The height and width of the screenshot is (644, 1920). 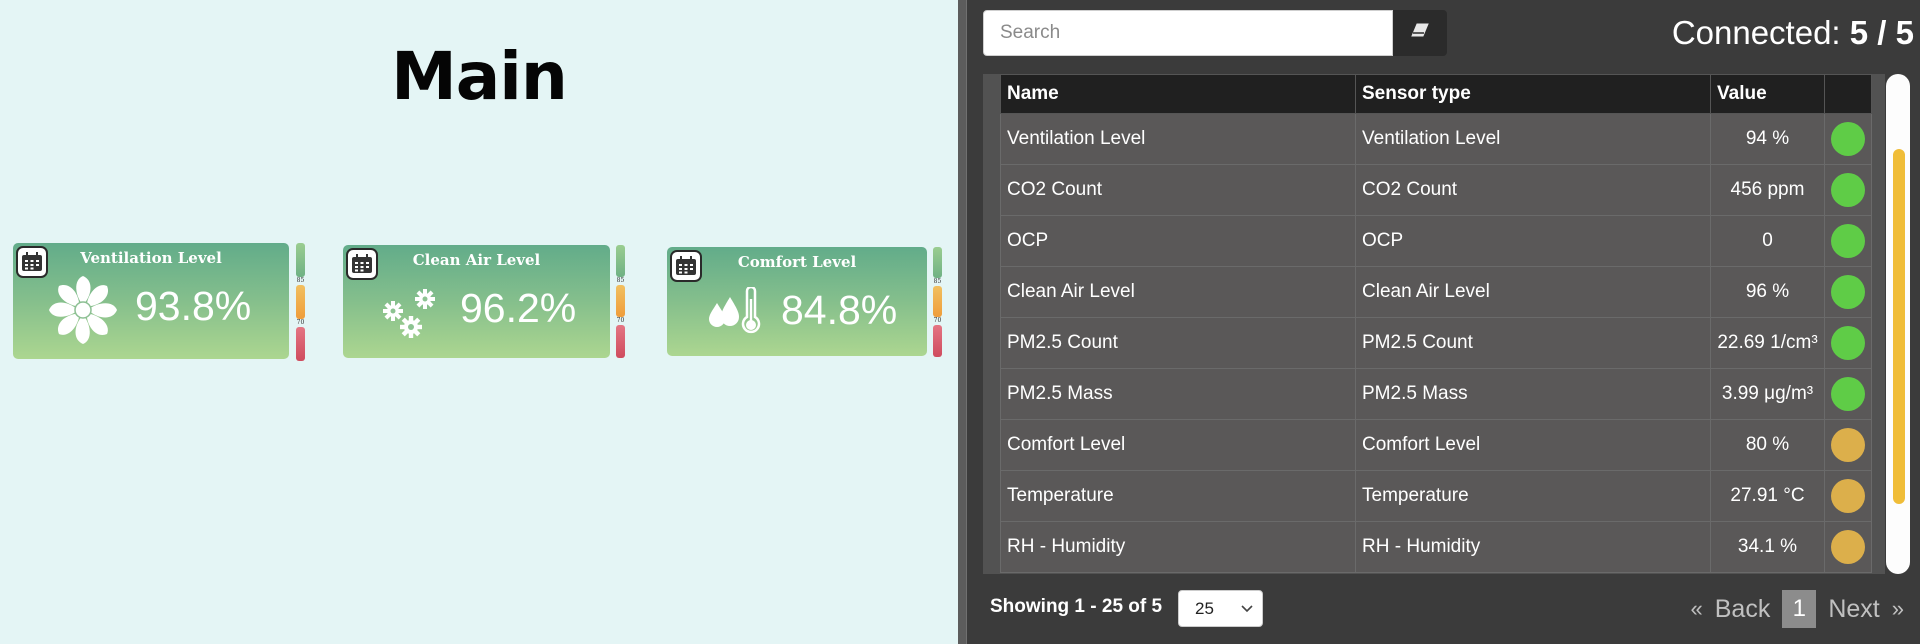 What do you see at coordinates (479, 76) in the screenshot?
I see `page-title: Main` at bounding box center [479, 76].